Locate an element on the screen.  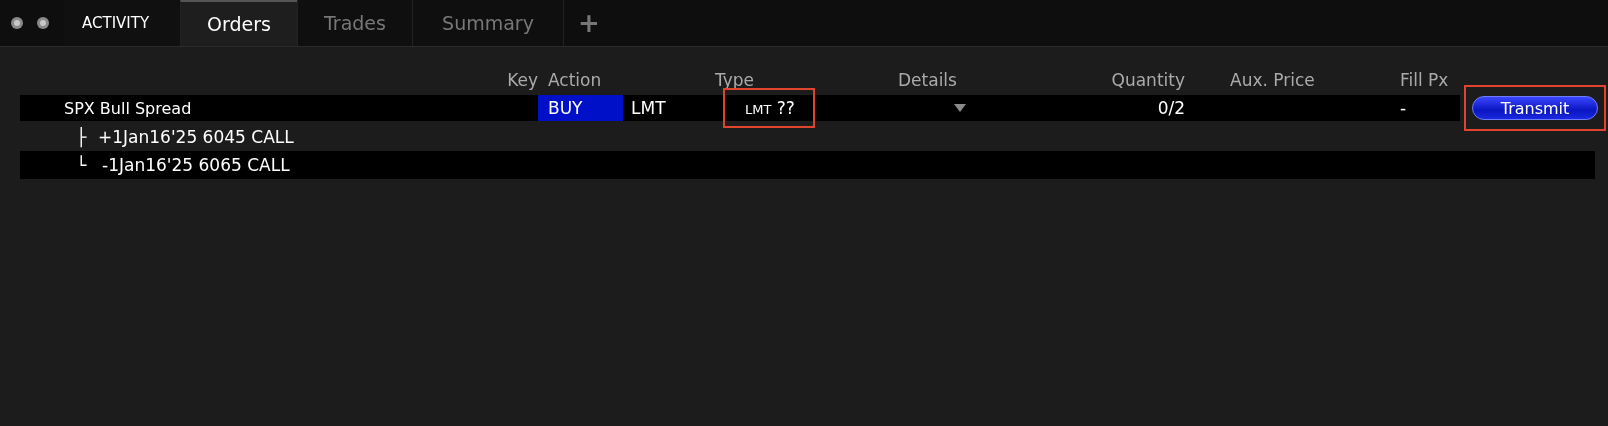
column-header: Key is located at coordinates (522, 80).